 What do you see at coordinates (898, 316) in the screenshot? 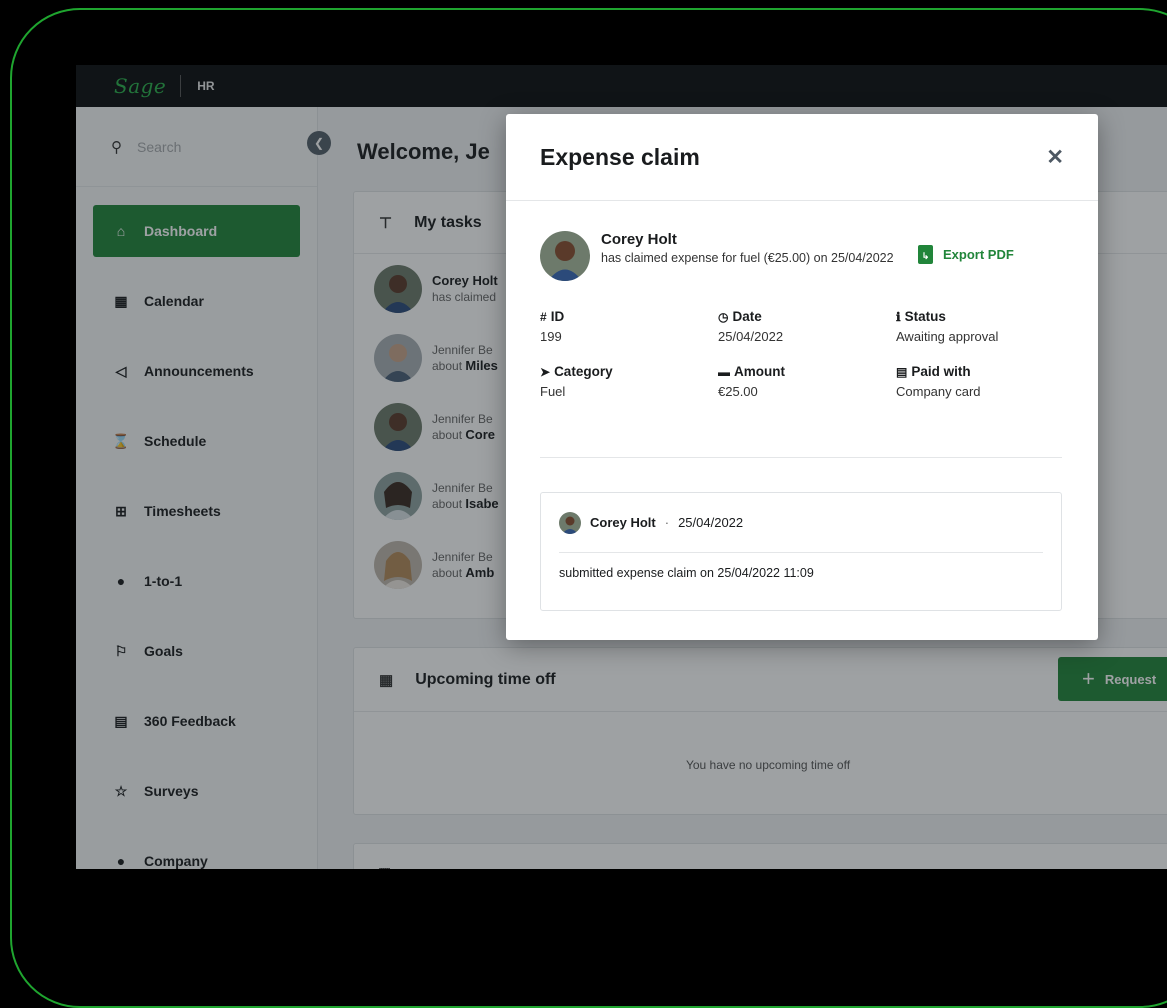
I see `info-icon: ℹ` at bounding box center [898, 316].